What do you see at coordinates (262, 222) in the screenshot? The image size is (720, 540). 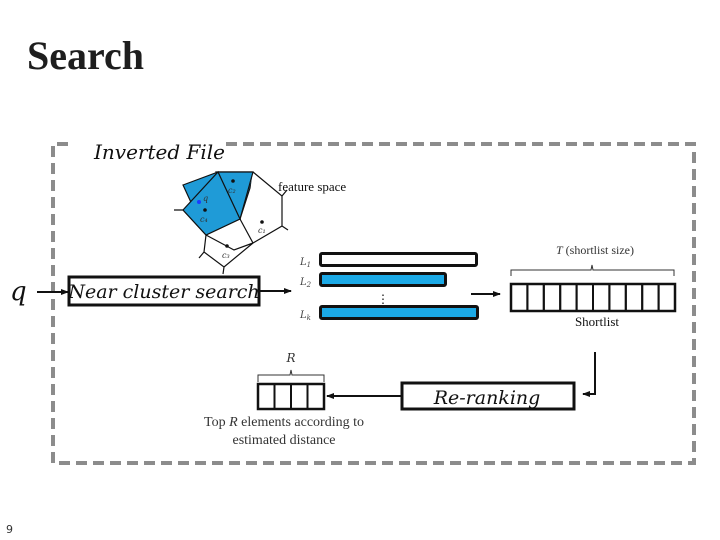 I see `centroid-c1` at bounding box center [262, 222].